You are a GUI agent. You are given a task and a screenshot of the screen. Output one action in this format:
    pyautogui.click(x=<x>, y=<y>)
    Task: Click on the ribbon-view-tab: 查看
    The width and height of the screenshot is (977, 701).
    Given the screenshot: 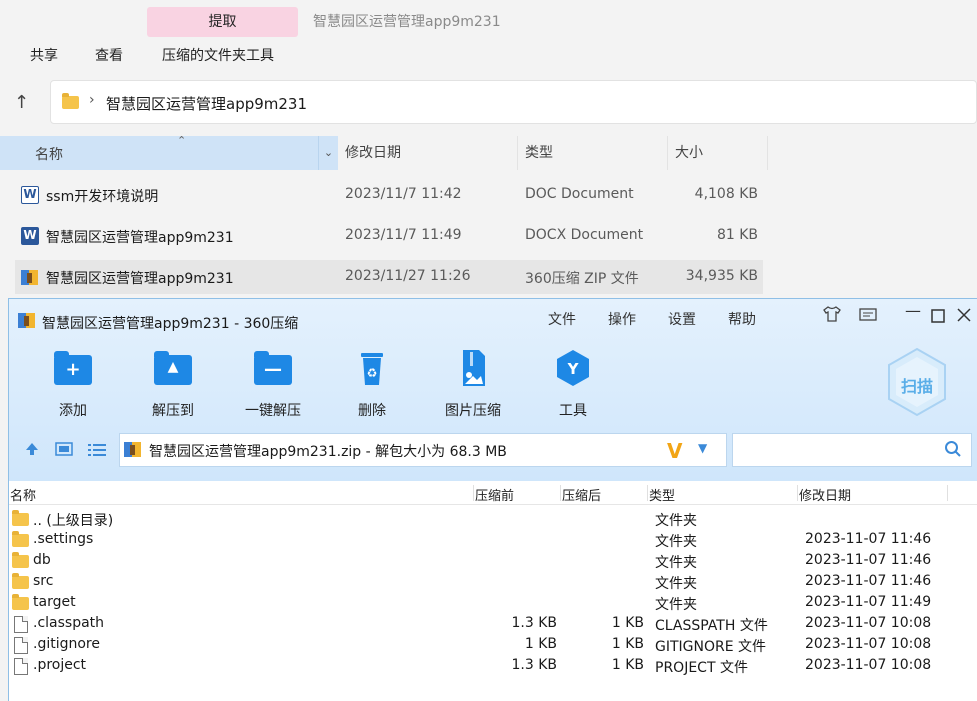 What is the action you would take?
    pyautogui.click(x=109, y=55)
    